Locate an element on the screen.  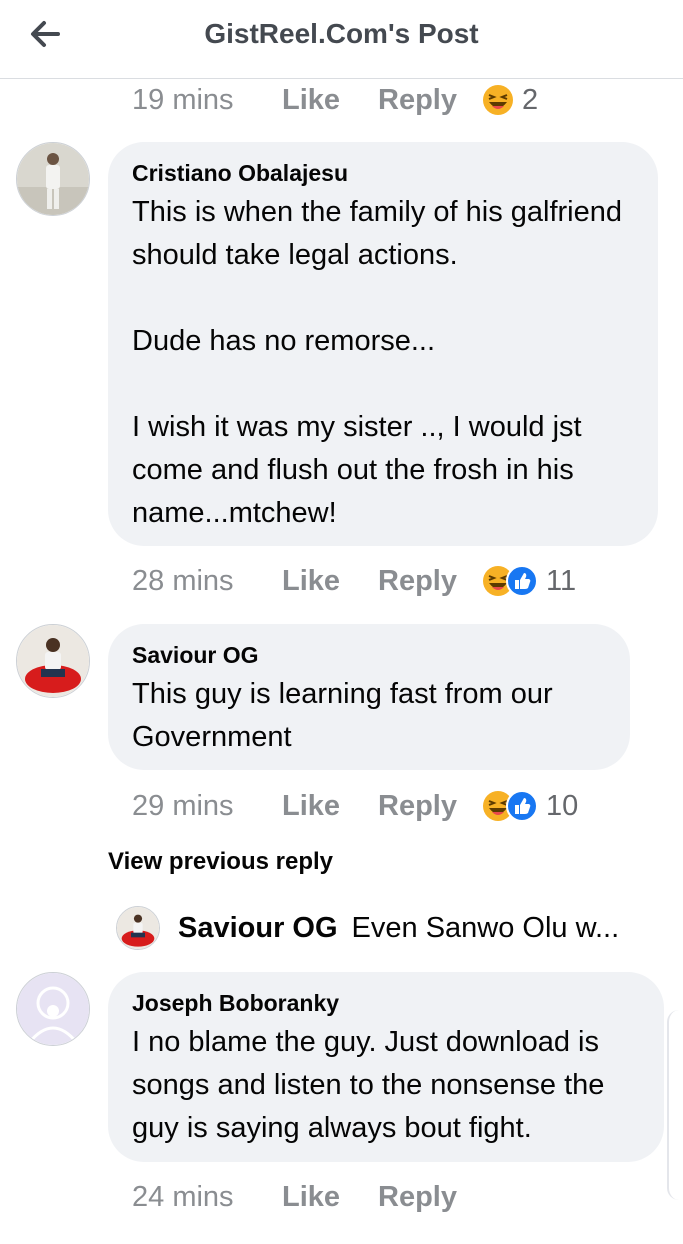
comment-meta: 28 mins Like Reply 11 is located at coordinates (354, 581).